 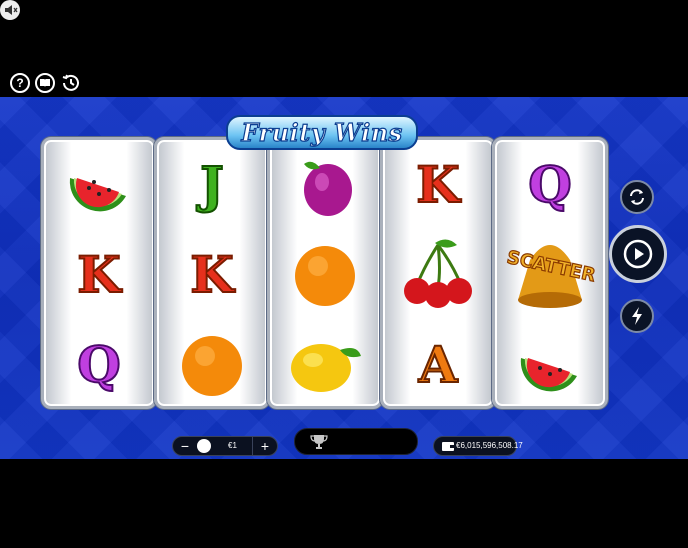 I want to click on turbo-button, so click(x=637, y=316).